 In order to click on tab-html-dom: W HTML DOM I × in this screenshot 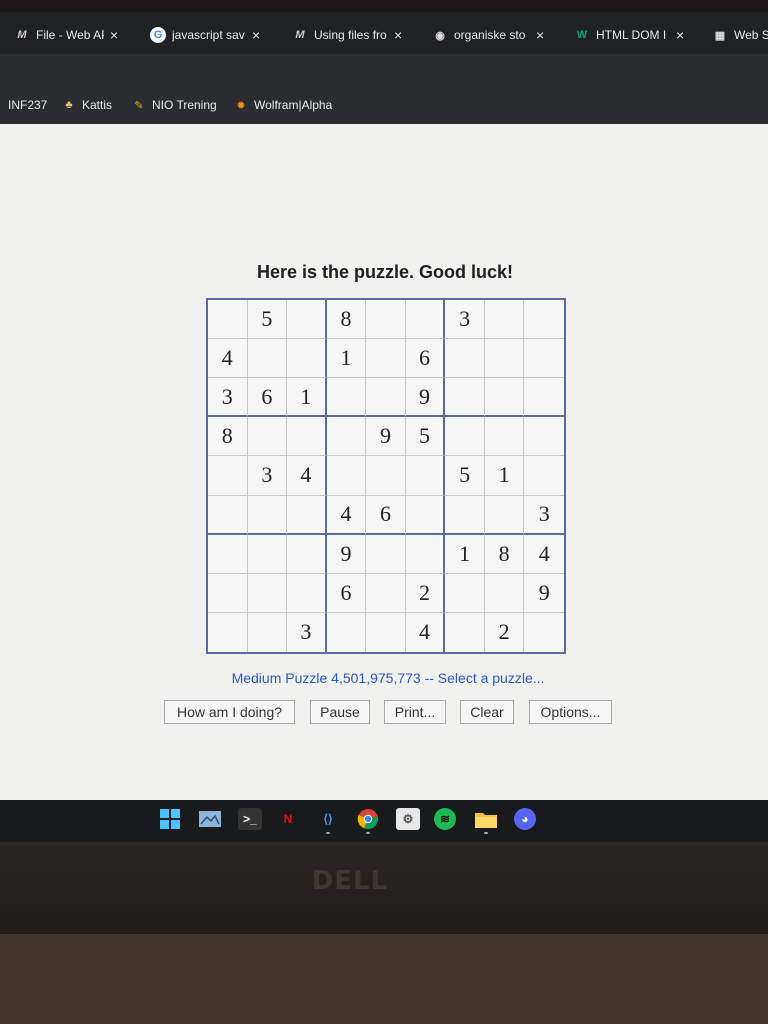, I will do `click(633, 35)`.